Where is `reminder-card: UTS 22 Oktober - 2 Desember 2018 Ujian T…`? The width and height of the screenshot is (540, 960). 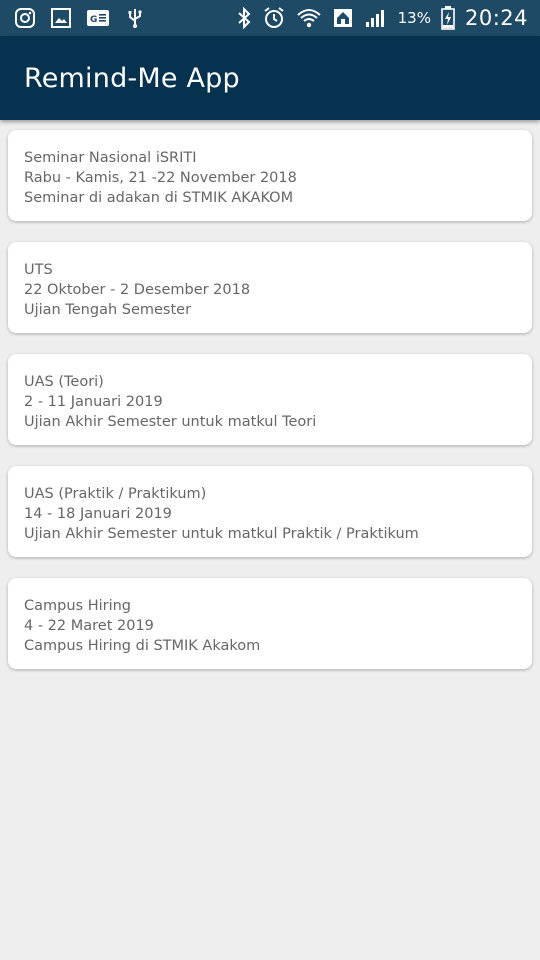 reminder-card: UTS 22 Oktober - 2 Desember 2018 Ujian T… is located at coordinates (270, 287).